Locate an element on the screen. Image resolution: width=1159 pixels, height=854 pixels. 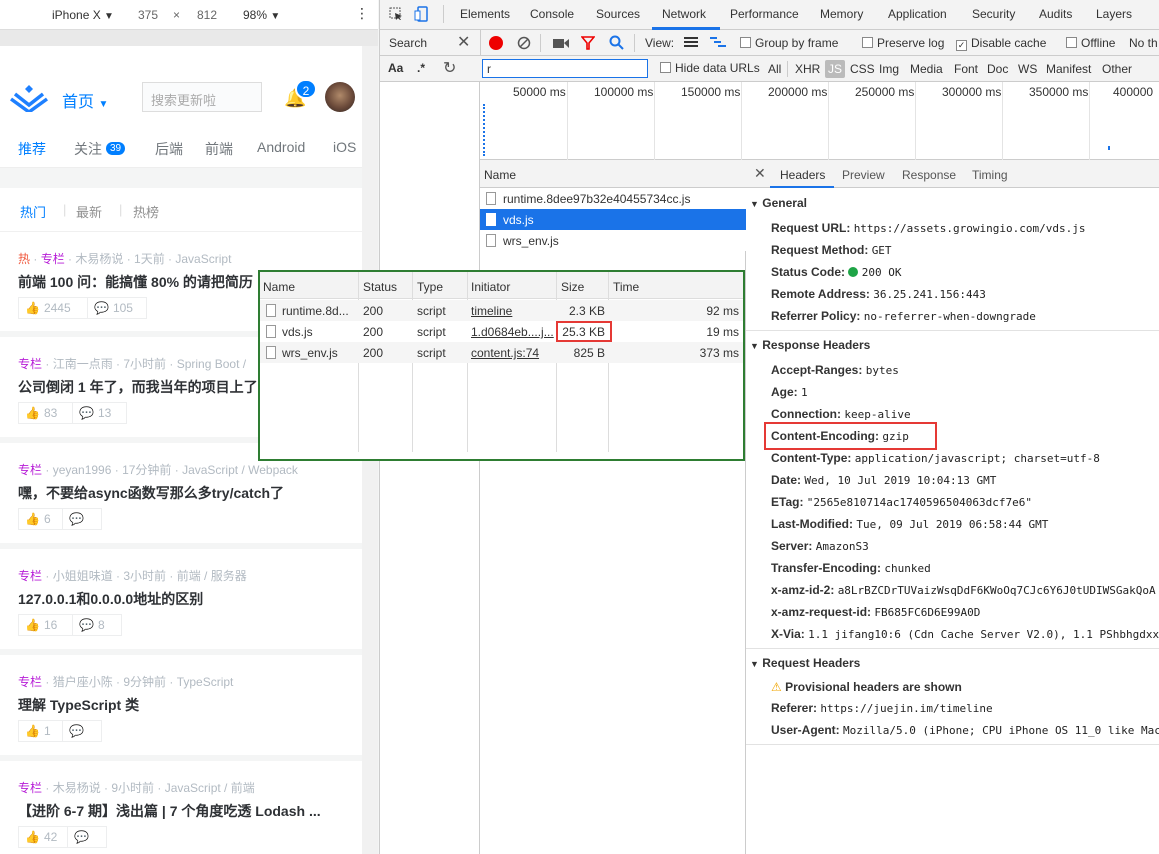
list-view-icon is located at coordinates (691, 42).